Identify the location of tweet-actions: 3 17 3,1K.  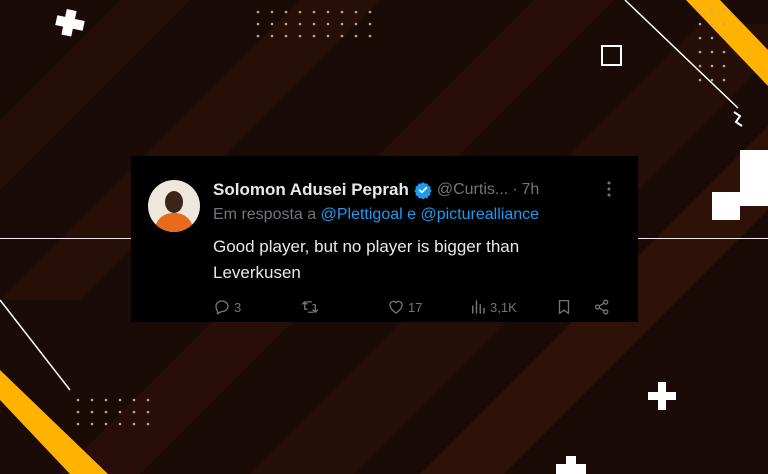
(412, 308).